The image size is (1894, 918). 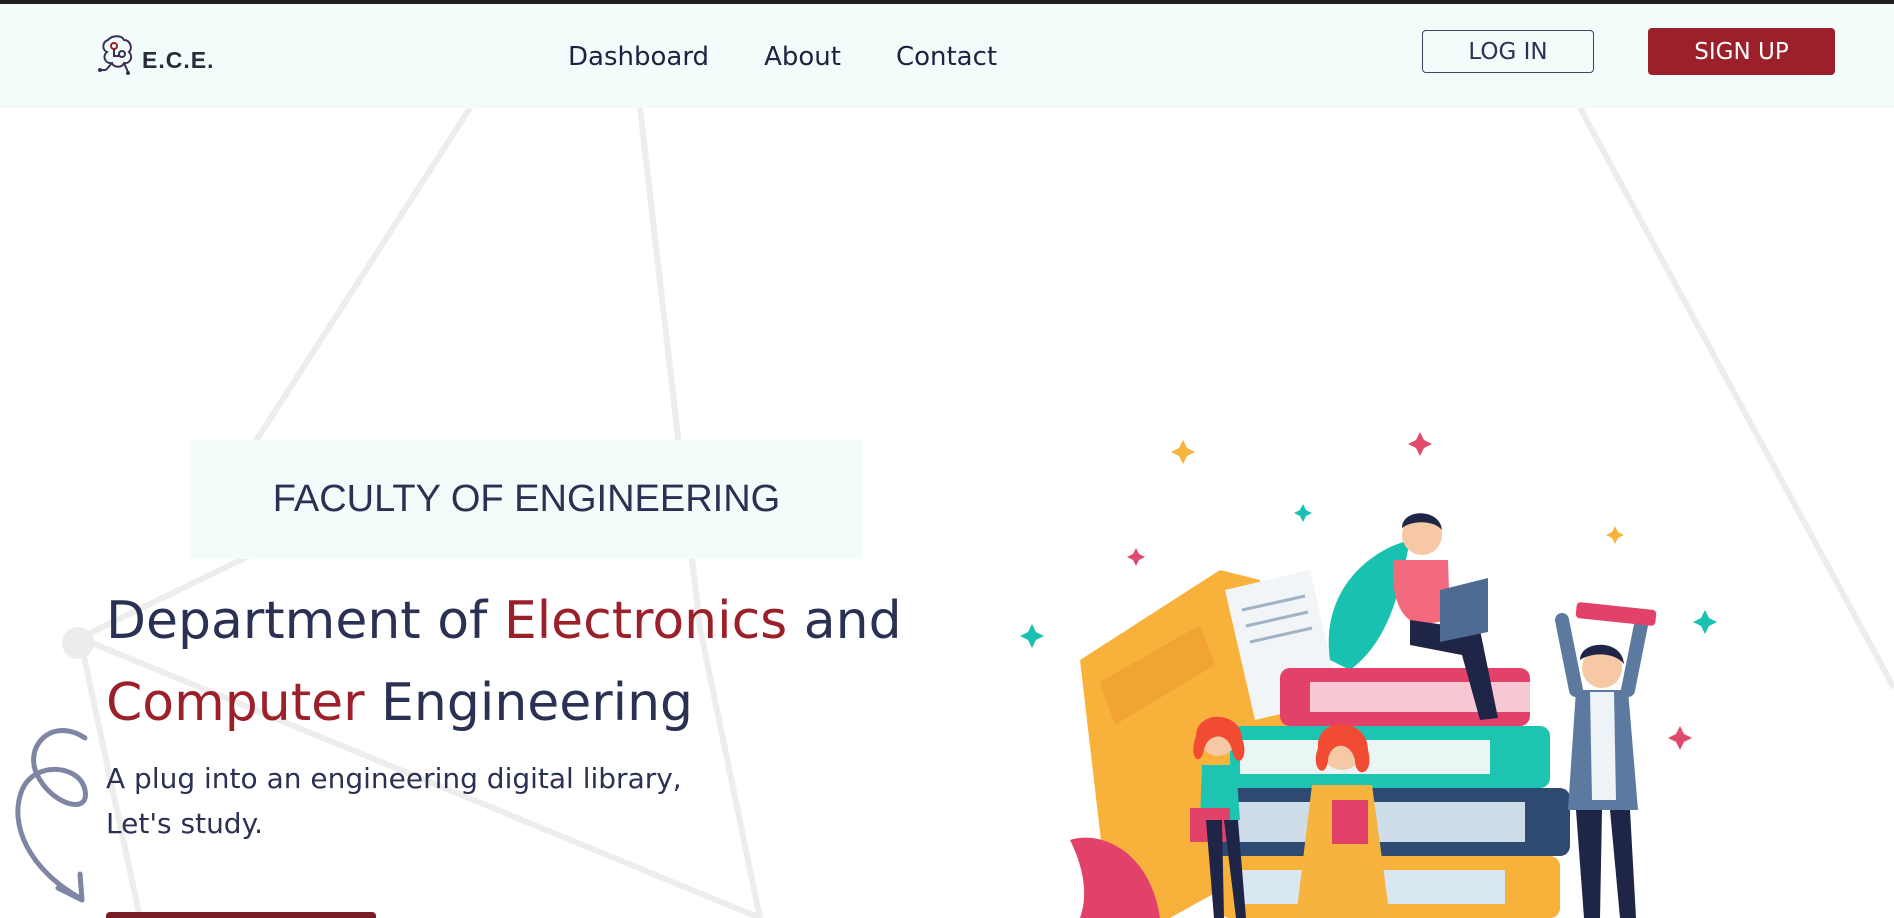 What do you see at coordinates (645, 621) in the screenshot?
I see `heading-accent-electronics: Electronics` at bounding box center [645, 621].